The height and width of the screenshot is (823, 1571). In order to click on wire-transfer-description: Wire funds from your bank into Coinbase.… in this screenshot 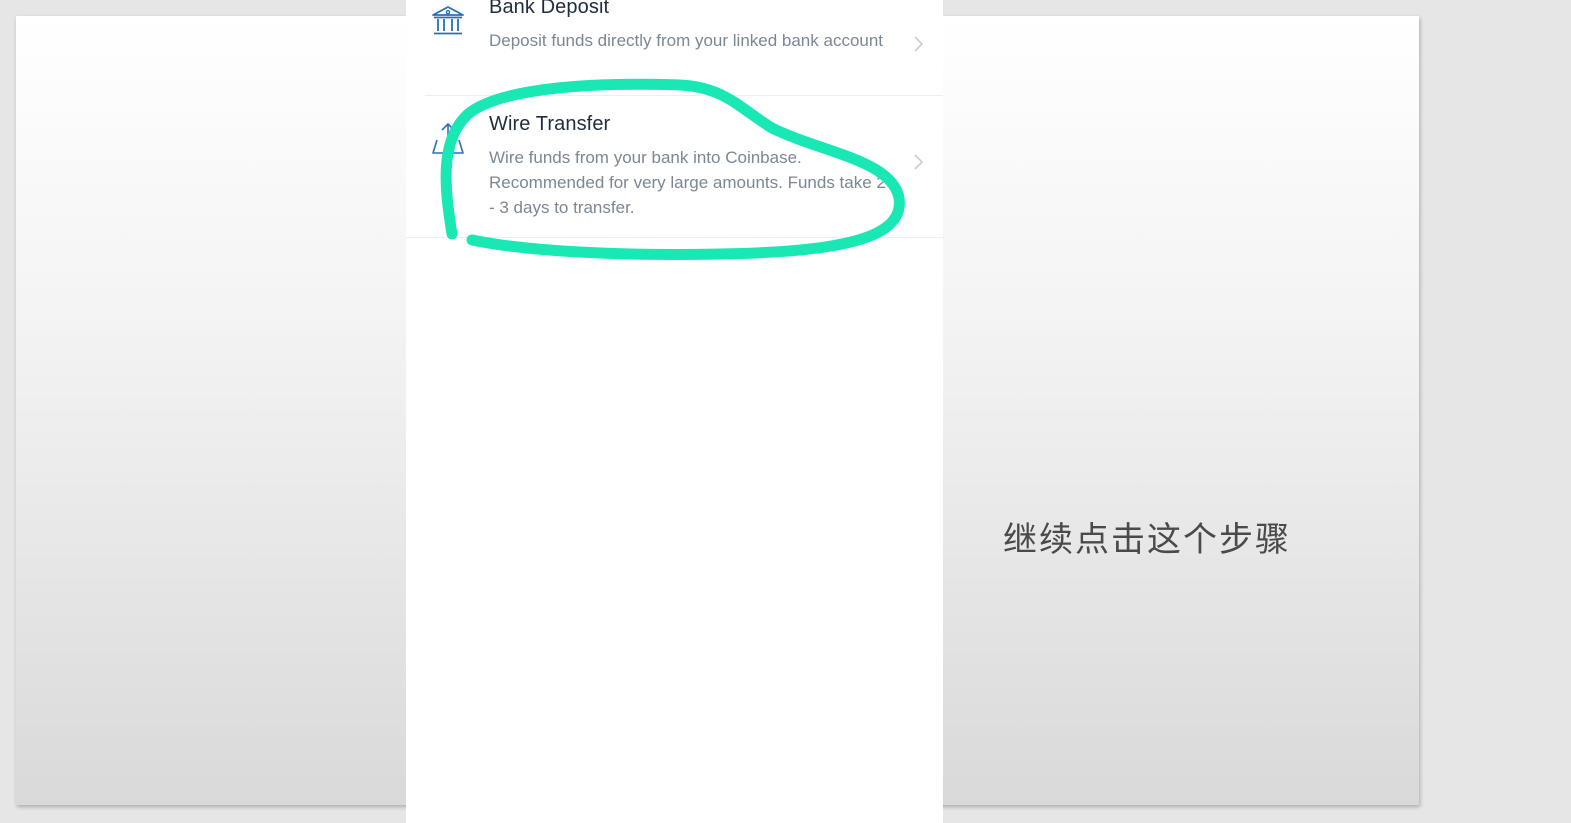, I will do `click(687, 182)`.